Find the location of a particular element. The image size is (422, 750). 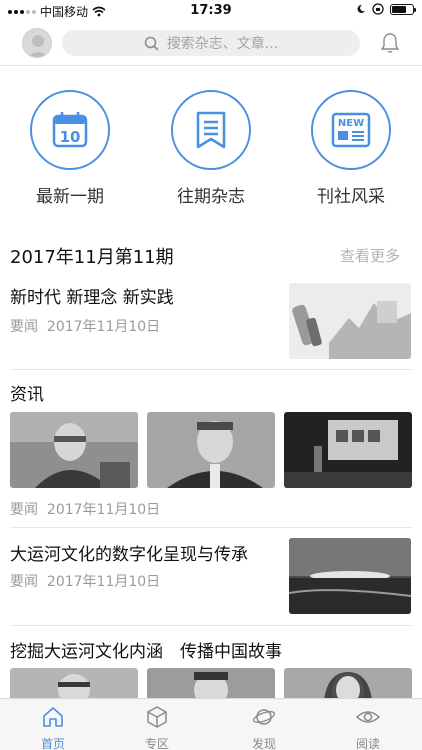

quick-link-label: 刊社风采 is located at coordinates (351, 197).